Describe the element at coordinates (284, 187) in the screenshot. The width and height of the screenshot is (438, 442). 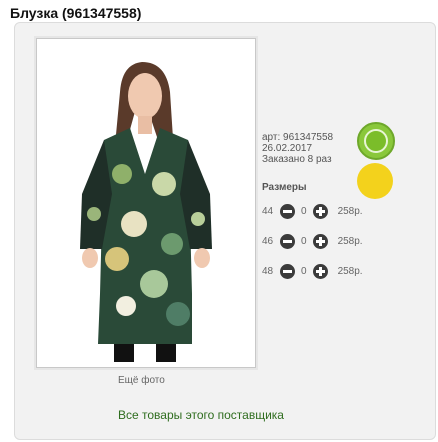
I see `sizes-heading: Размеры` at that location.